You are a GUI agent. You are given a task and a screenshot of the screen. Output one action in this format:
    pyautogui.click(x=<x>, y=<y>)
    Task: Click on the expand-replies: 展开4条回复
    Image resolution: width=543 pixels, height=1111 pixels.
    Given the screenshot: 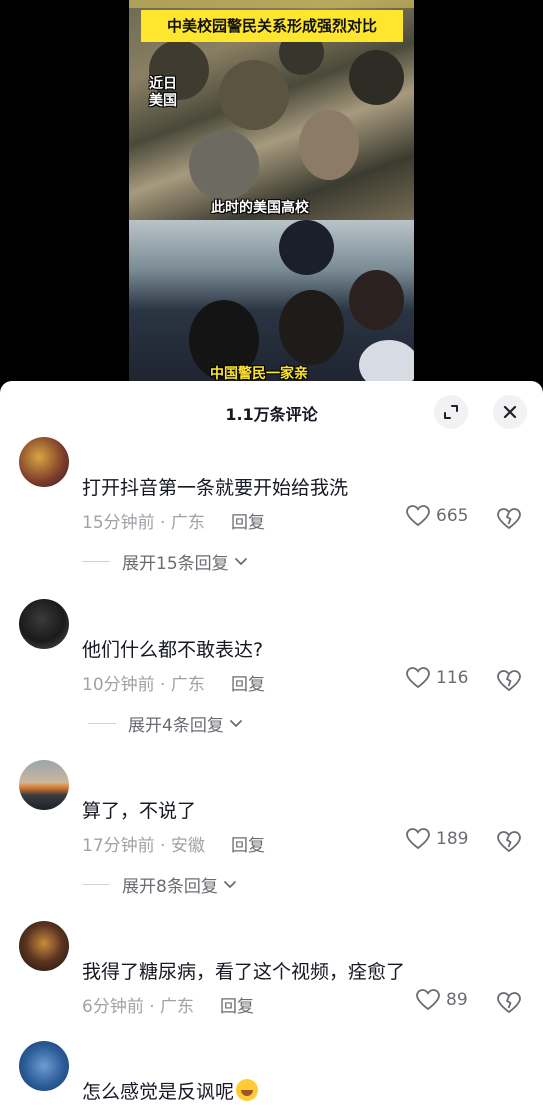 What is the action you would take?
    pyautogui.click(x=166, y=723)
    